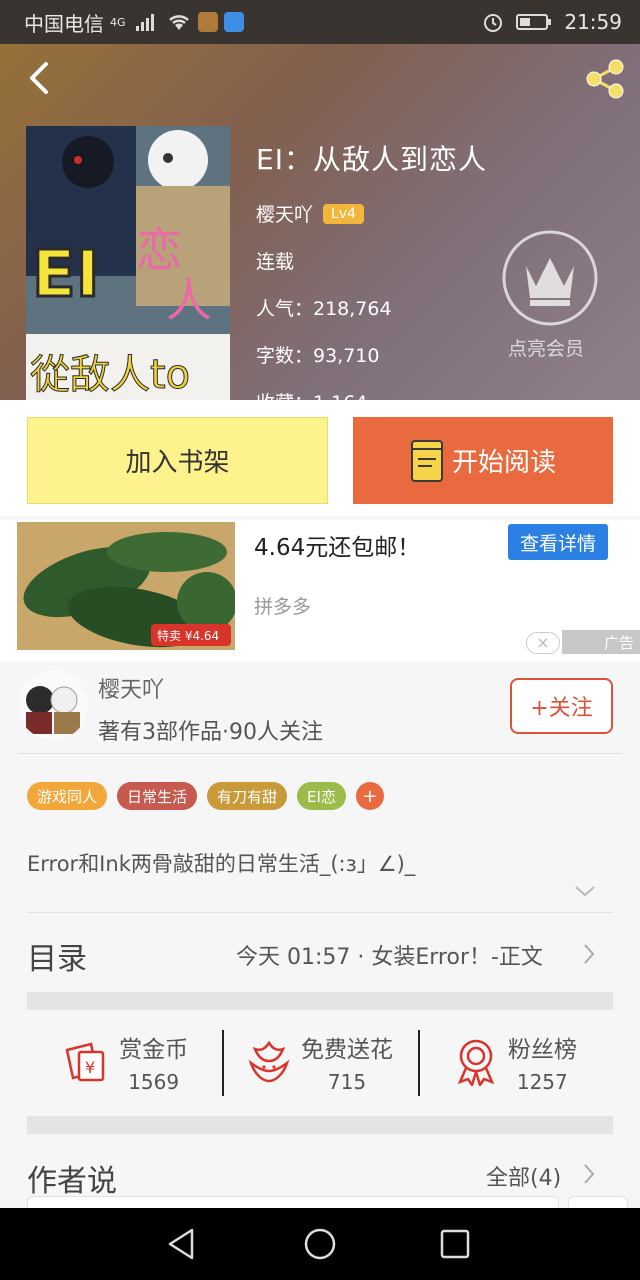 This screenshot has height=1280, width=640. Describe the element at coordinates (324, 309) in the screenshot. I see `popularity: 人气：218,764` at that location.